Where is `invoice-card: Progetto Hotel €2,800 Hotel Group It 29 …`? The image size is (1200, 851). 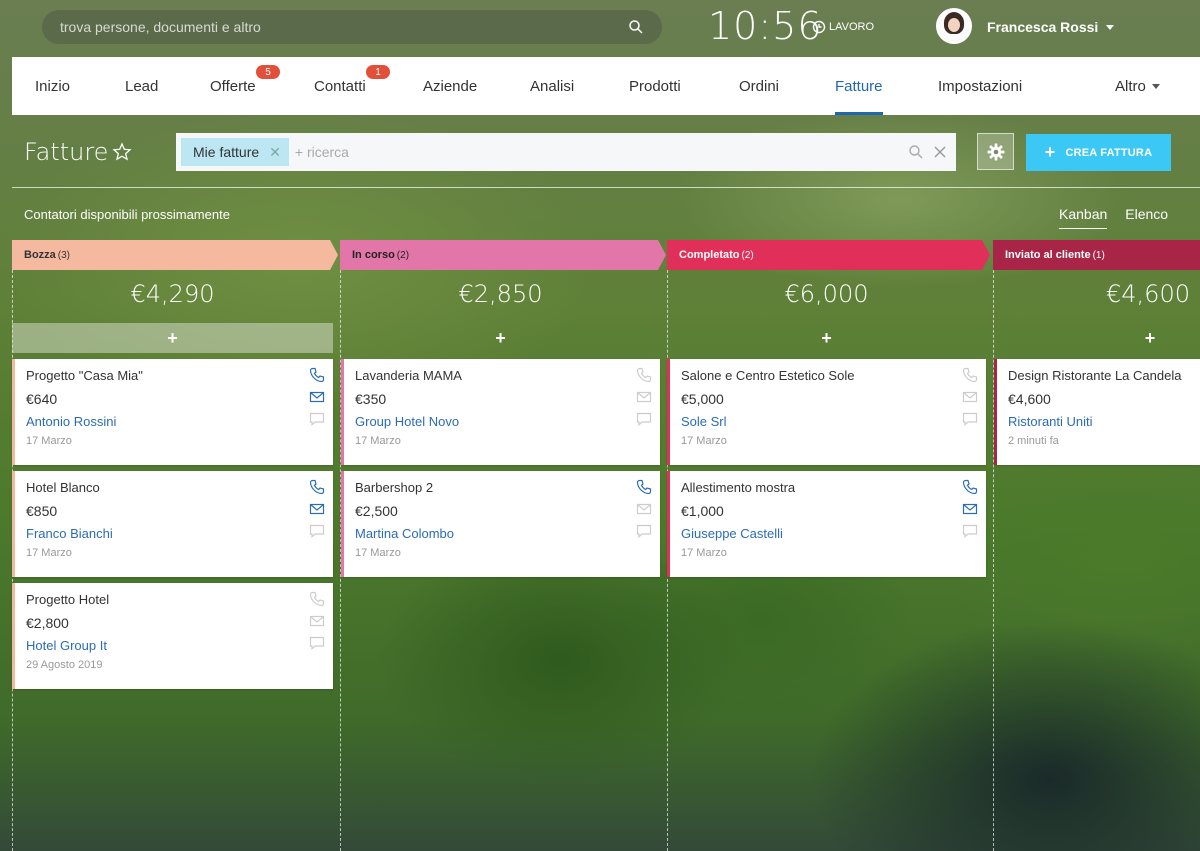
invoice-card: Progetto Hotel €2,800 Hotel Group It 29 … is located at coordinates (172, 636).